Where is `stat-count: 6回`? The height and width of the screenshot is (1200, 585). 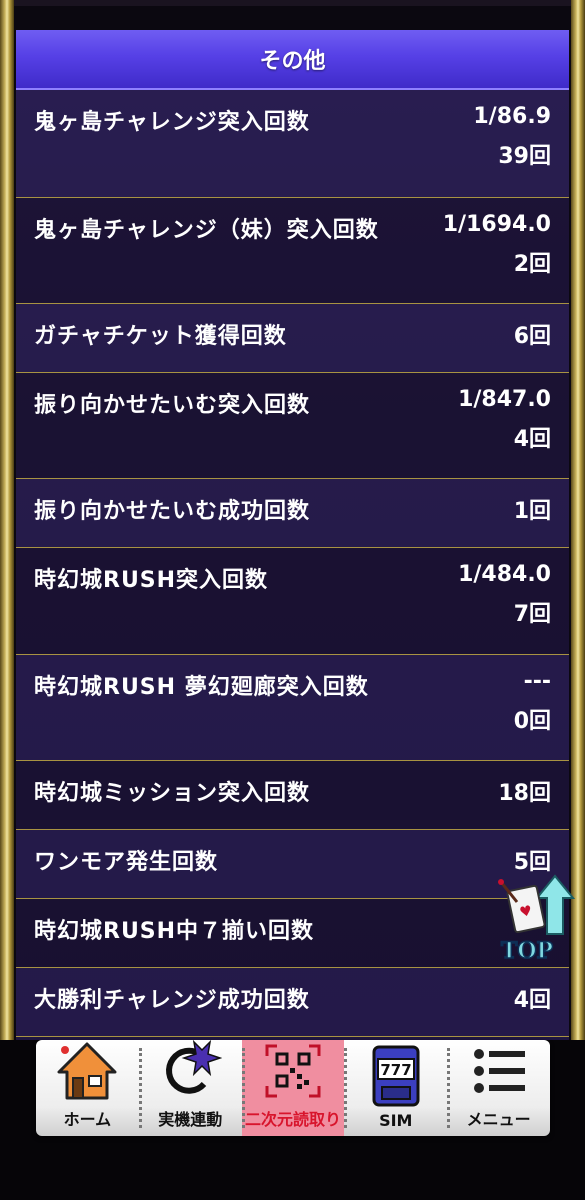
stat-count: 6回 is located at coordinates (532, 336).